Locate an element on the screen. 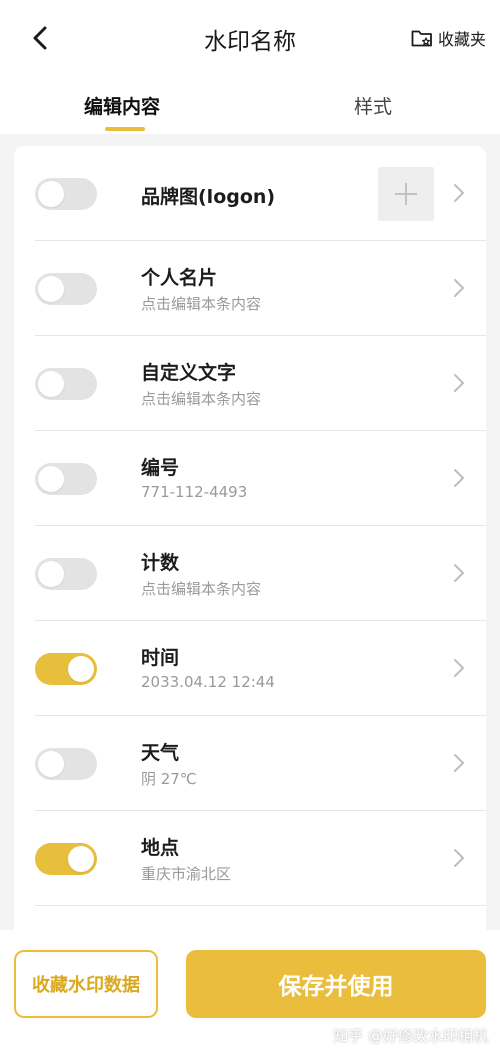 This screenshot has width=500, height=1056. plus-icon is located at coordinates (406, 194).